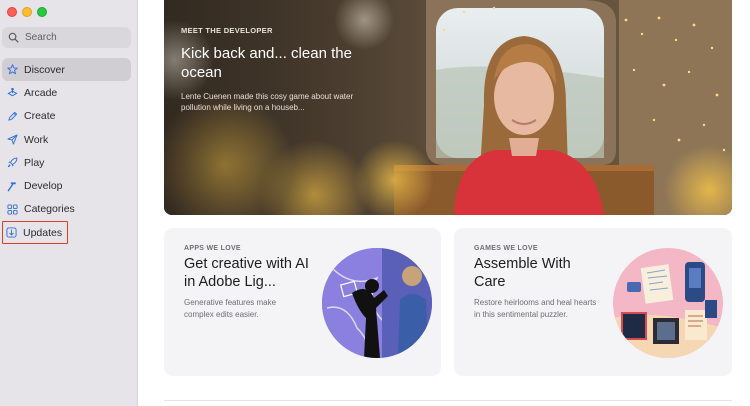  Describe the element at coordinates (212, 248) in the screenshot. I see `card-eyebrow: APPS WE LOVE` at that location.